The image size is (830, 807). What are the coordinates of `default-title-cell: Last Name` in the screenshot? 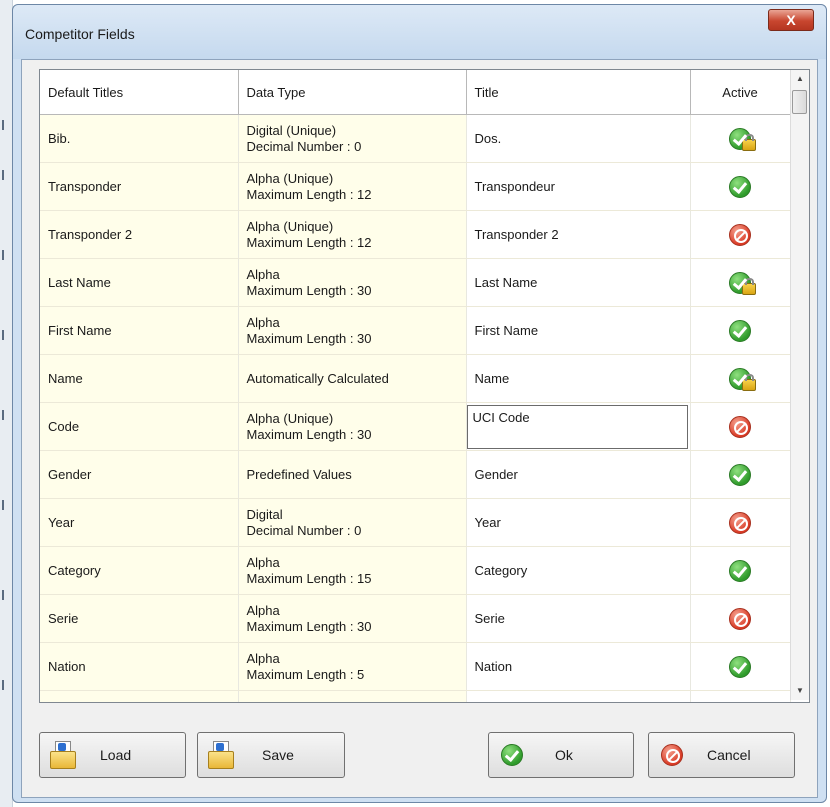 It's located at (139, 282).